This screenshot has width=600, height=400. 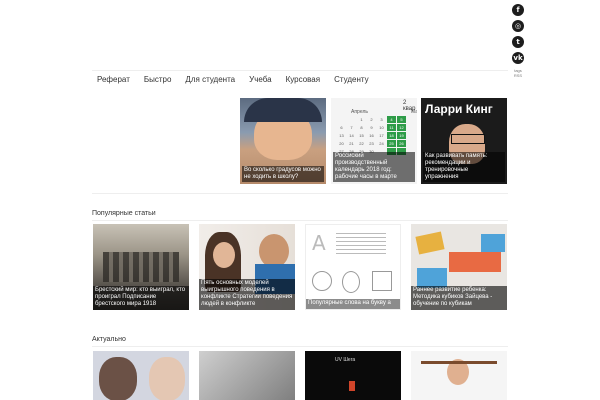 What do you see at coordinates (361, 135) in the screenshot?
I see `calendar-cell: 15` at bounding box center [361, 135].